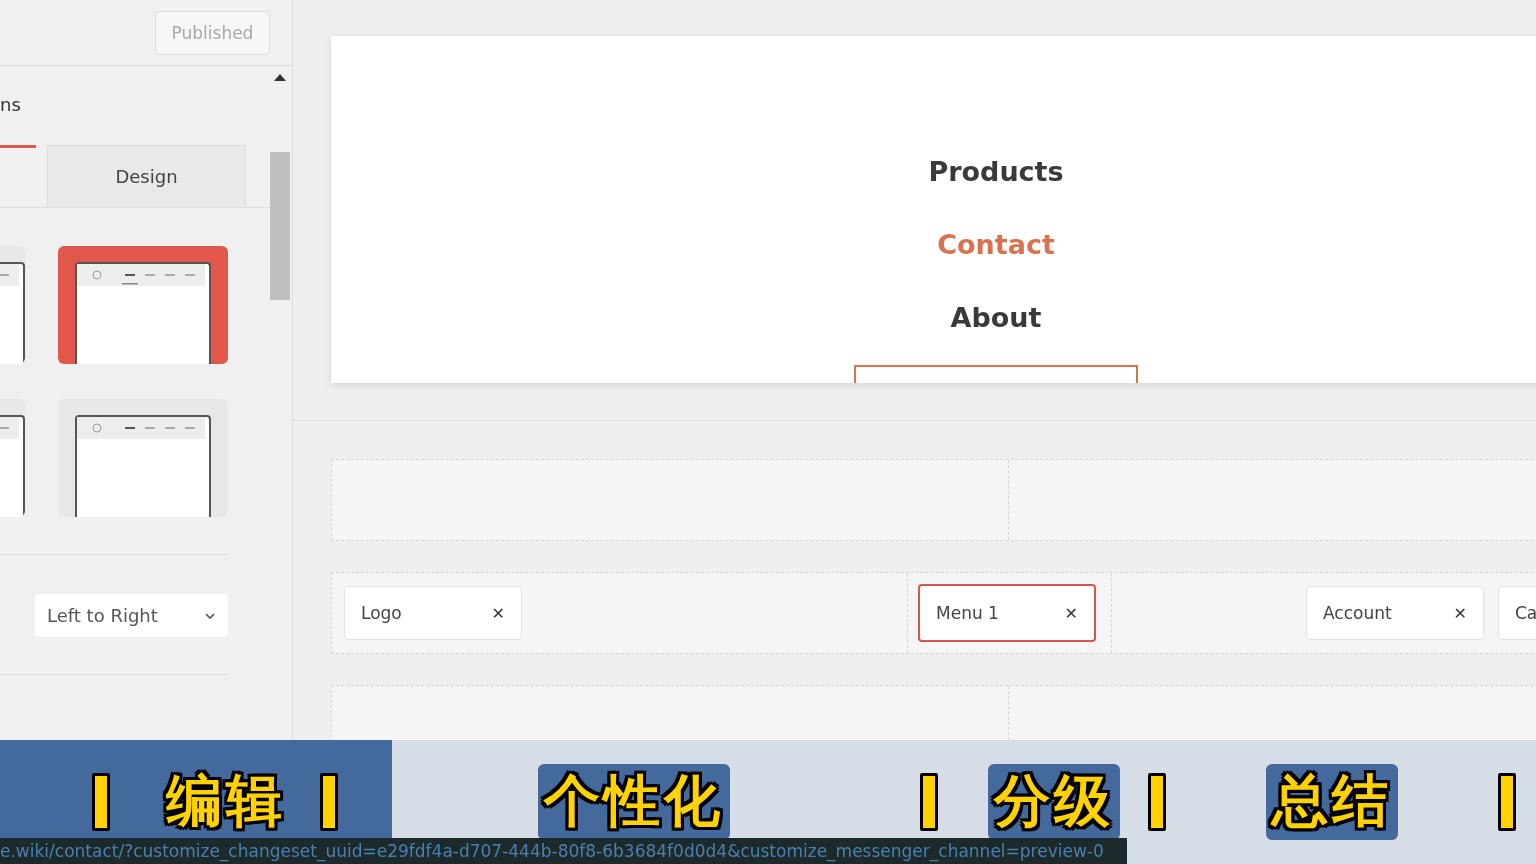 This screenshot has height=864, width=1536. What do you see at coordinates (433, 613) in the screenshot?
I see `header-element: Logo ✕` at bounding box center [433, 613].